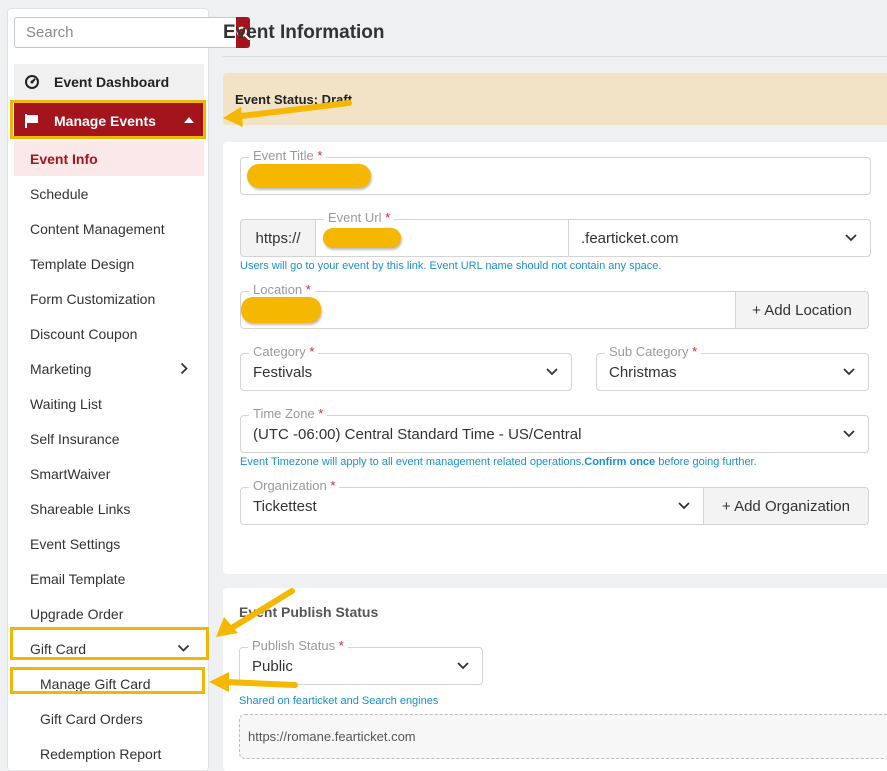  I want to click on subcategory-select: Sub Category * Christmas, so click(732, 367).